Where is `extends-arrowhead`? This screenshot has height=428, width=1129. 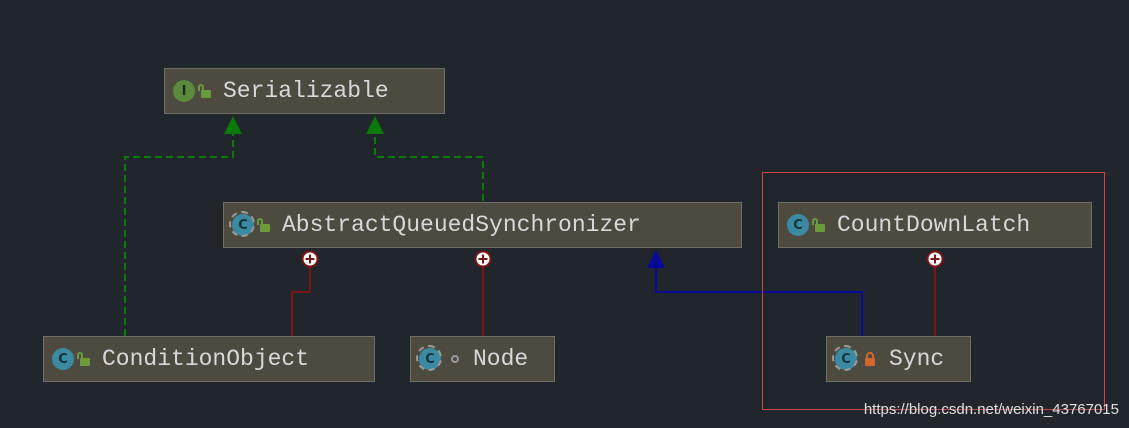 extends-arrowhead is located at coordinates (656, 259).